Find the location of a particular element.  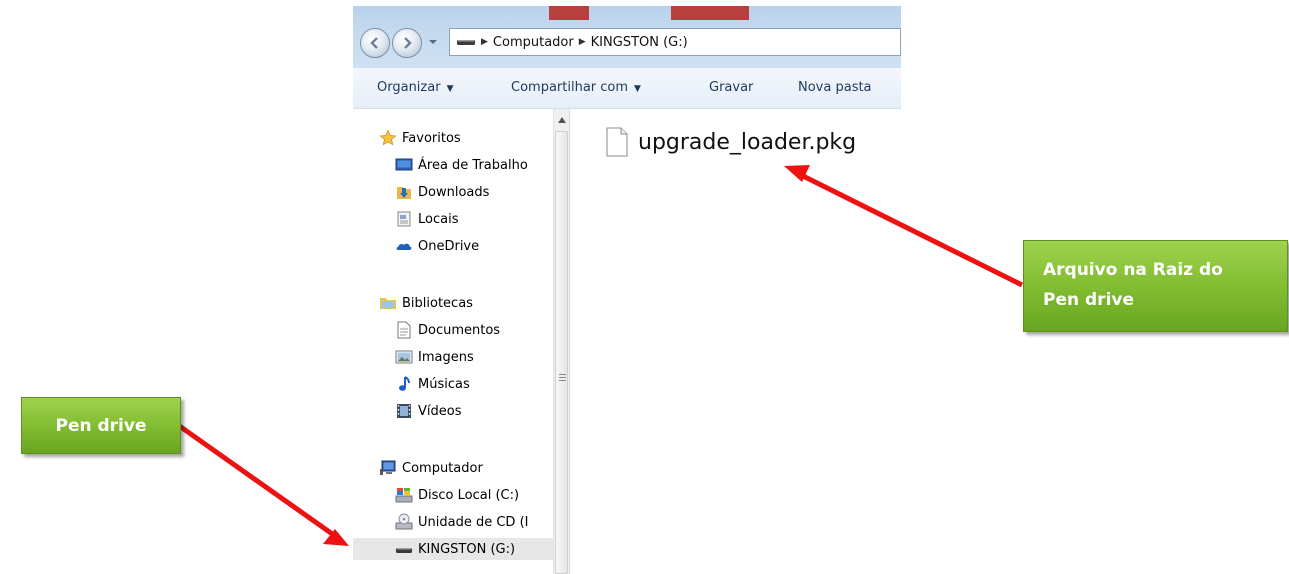

nav-item-downloads: Downloads is located at coordinates (442, 192).